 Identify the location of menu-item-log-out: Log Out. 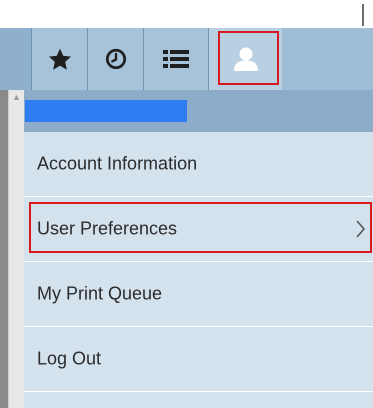
(198, 359).